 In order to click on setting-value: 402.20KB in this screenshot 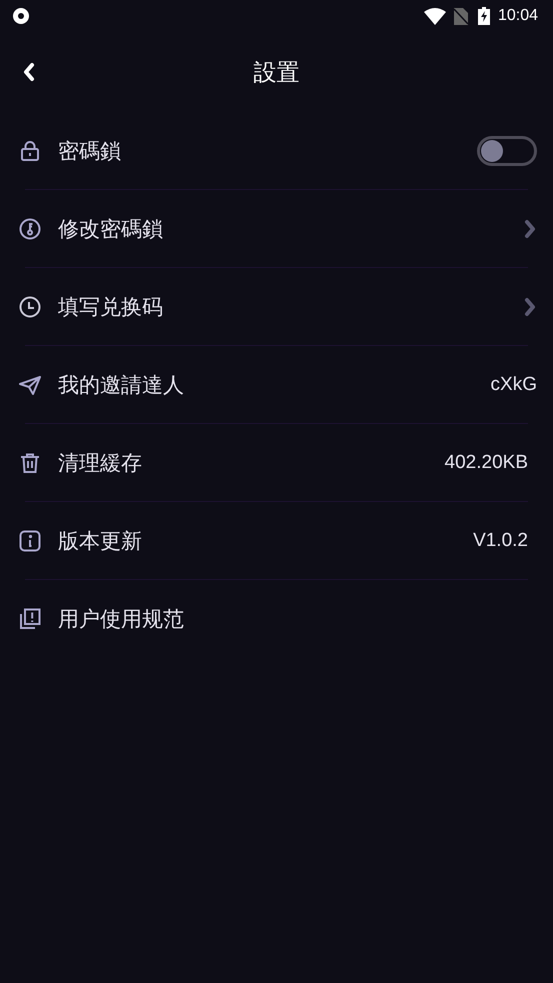, I will do `click(486, 463)`.